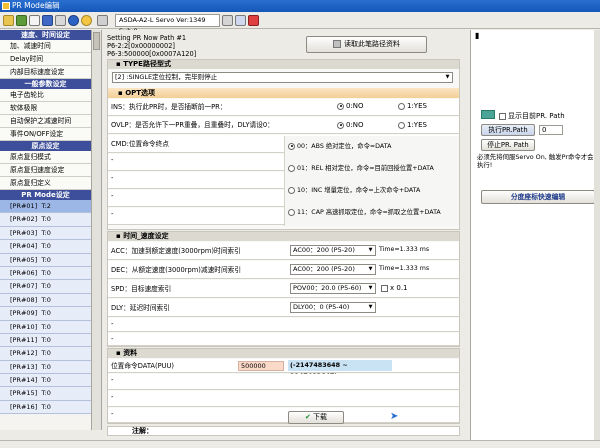  I want to click on nav-item-homing-mode: 原点复归模式, so click(45, 157).